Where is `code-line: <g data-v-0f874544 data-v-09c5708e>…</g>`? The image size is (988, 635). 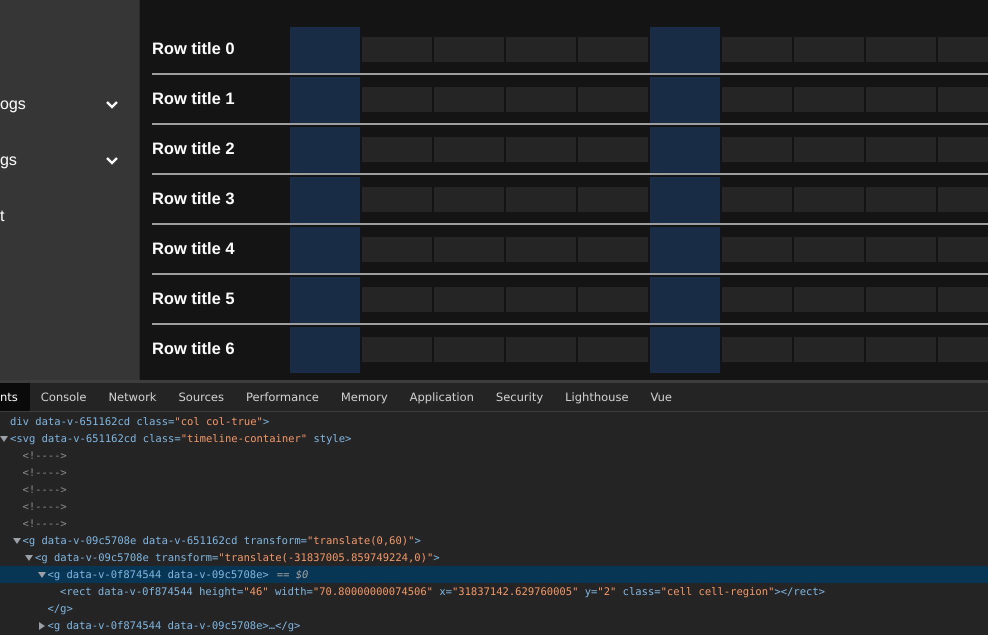
code-line: <g data-v-0f874544 data-v-09c5708e>…</g> is located at coordinates (174, 626).